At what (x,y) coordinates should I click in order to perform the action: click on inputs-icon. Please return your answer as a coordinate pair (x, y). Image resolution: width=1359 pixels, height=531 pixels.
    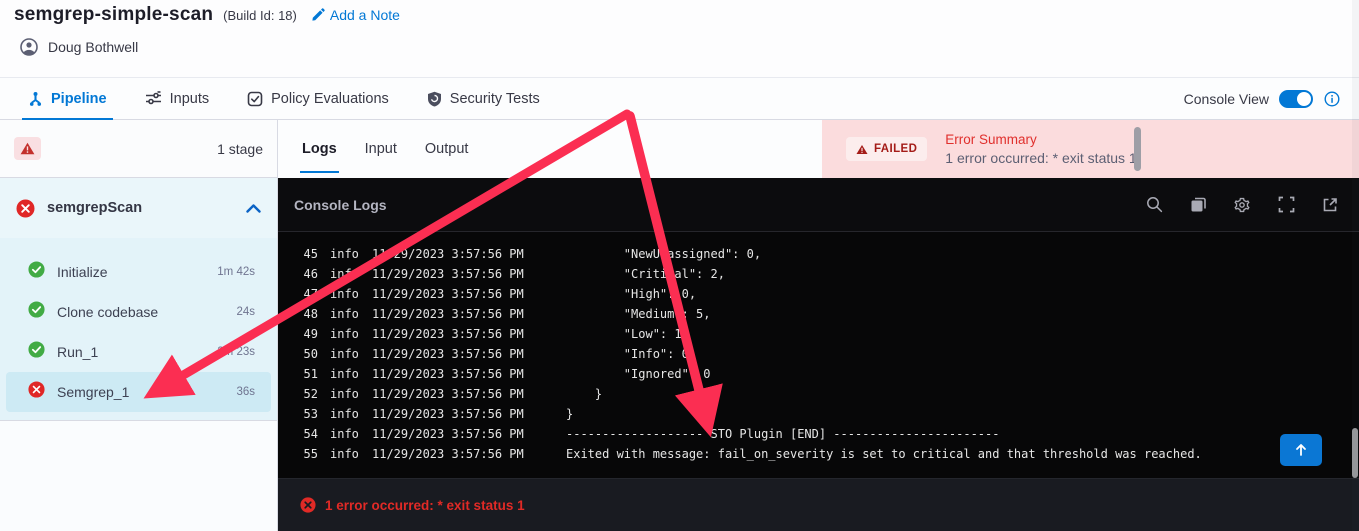
    Looking at the image, I should click on (153, 98).